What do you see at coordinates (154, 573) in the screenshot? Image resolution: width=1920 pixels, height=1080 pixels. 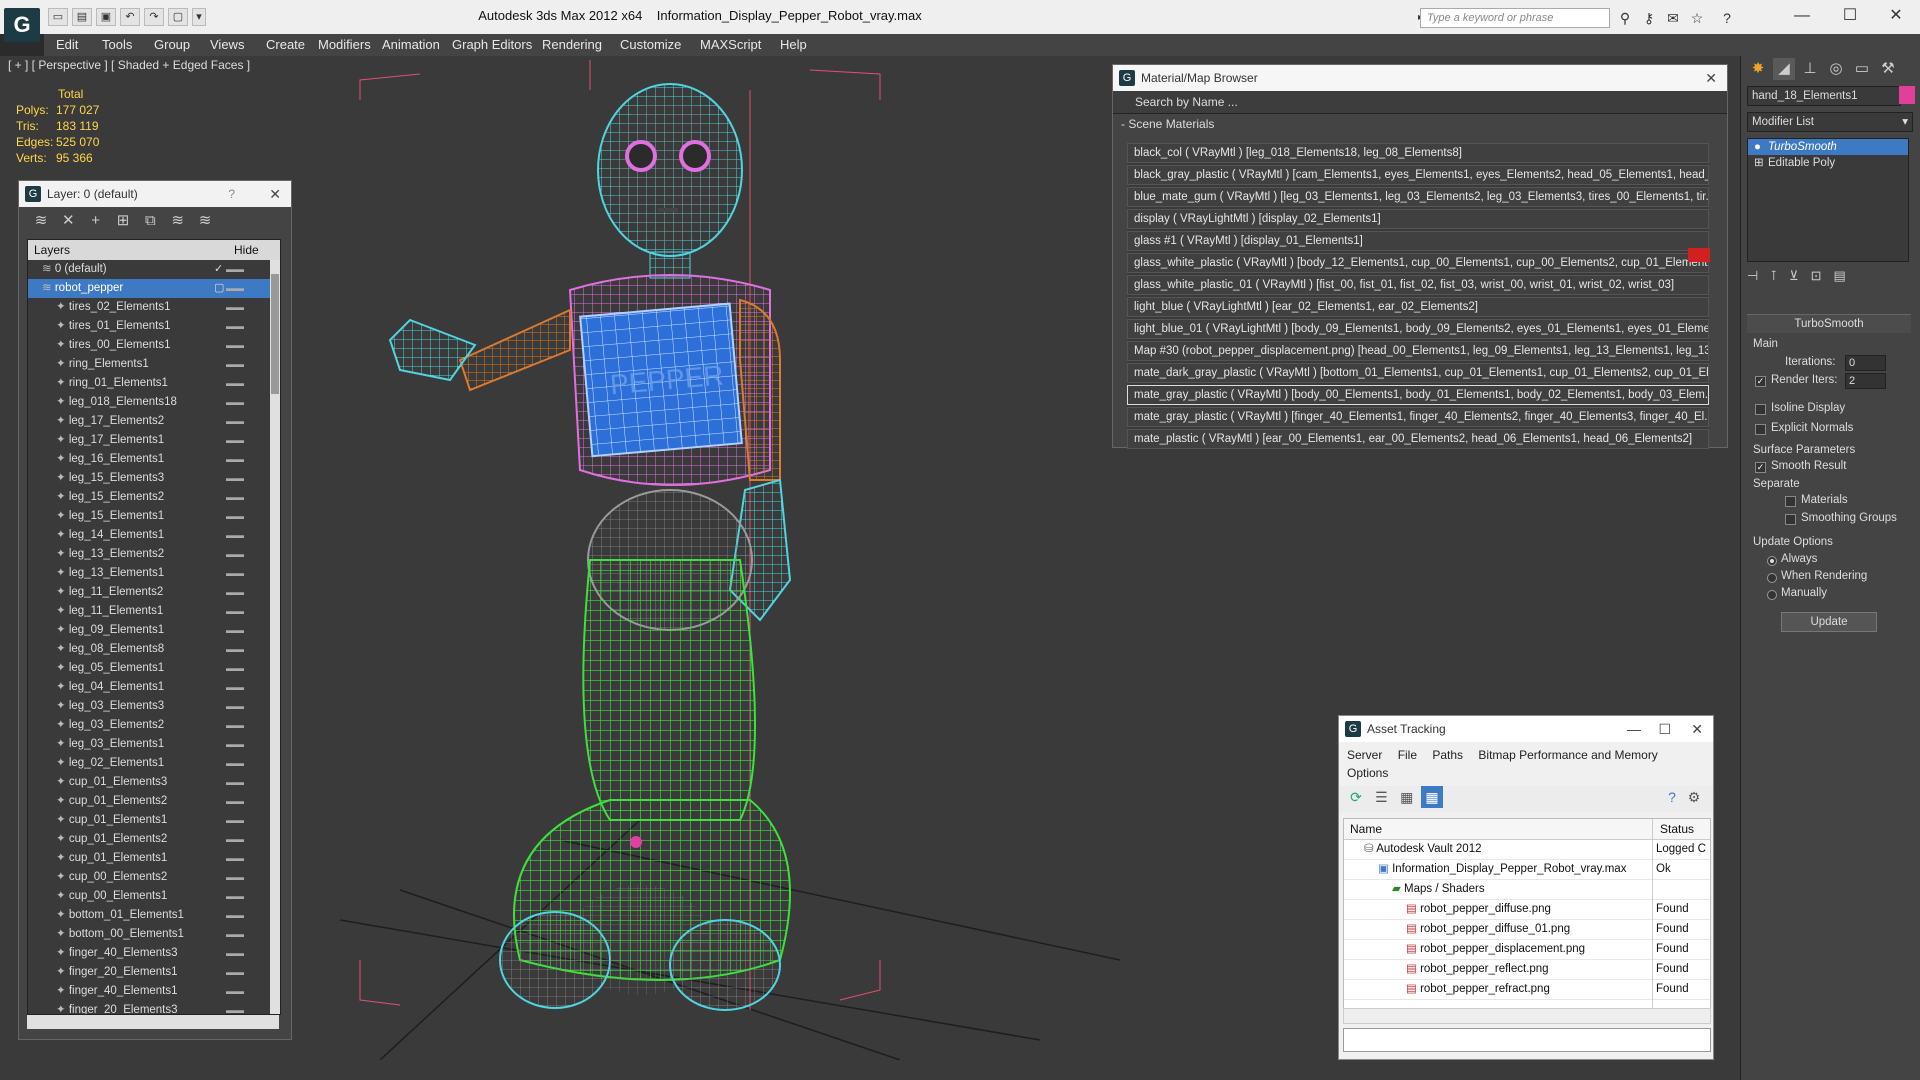 I see `layer-row: ✦ leg_13_Elements1 ▬▬` at bounding box center [154, 573].